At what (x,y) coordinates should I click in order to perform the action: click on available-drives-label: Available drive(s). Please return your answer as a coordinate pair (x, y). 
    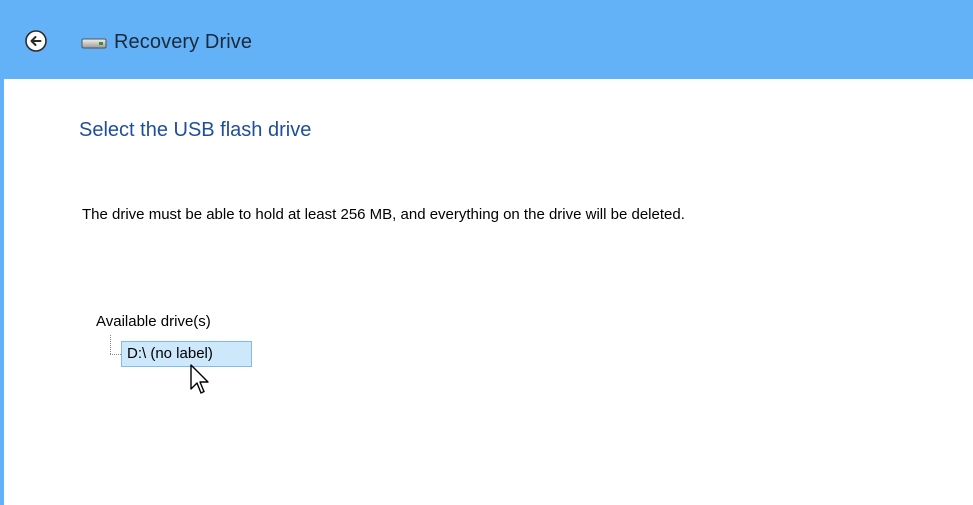
    Looking at the image, I should click on (153, 321).